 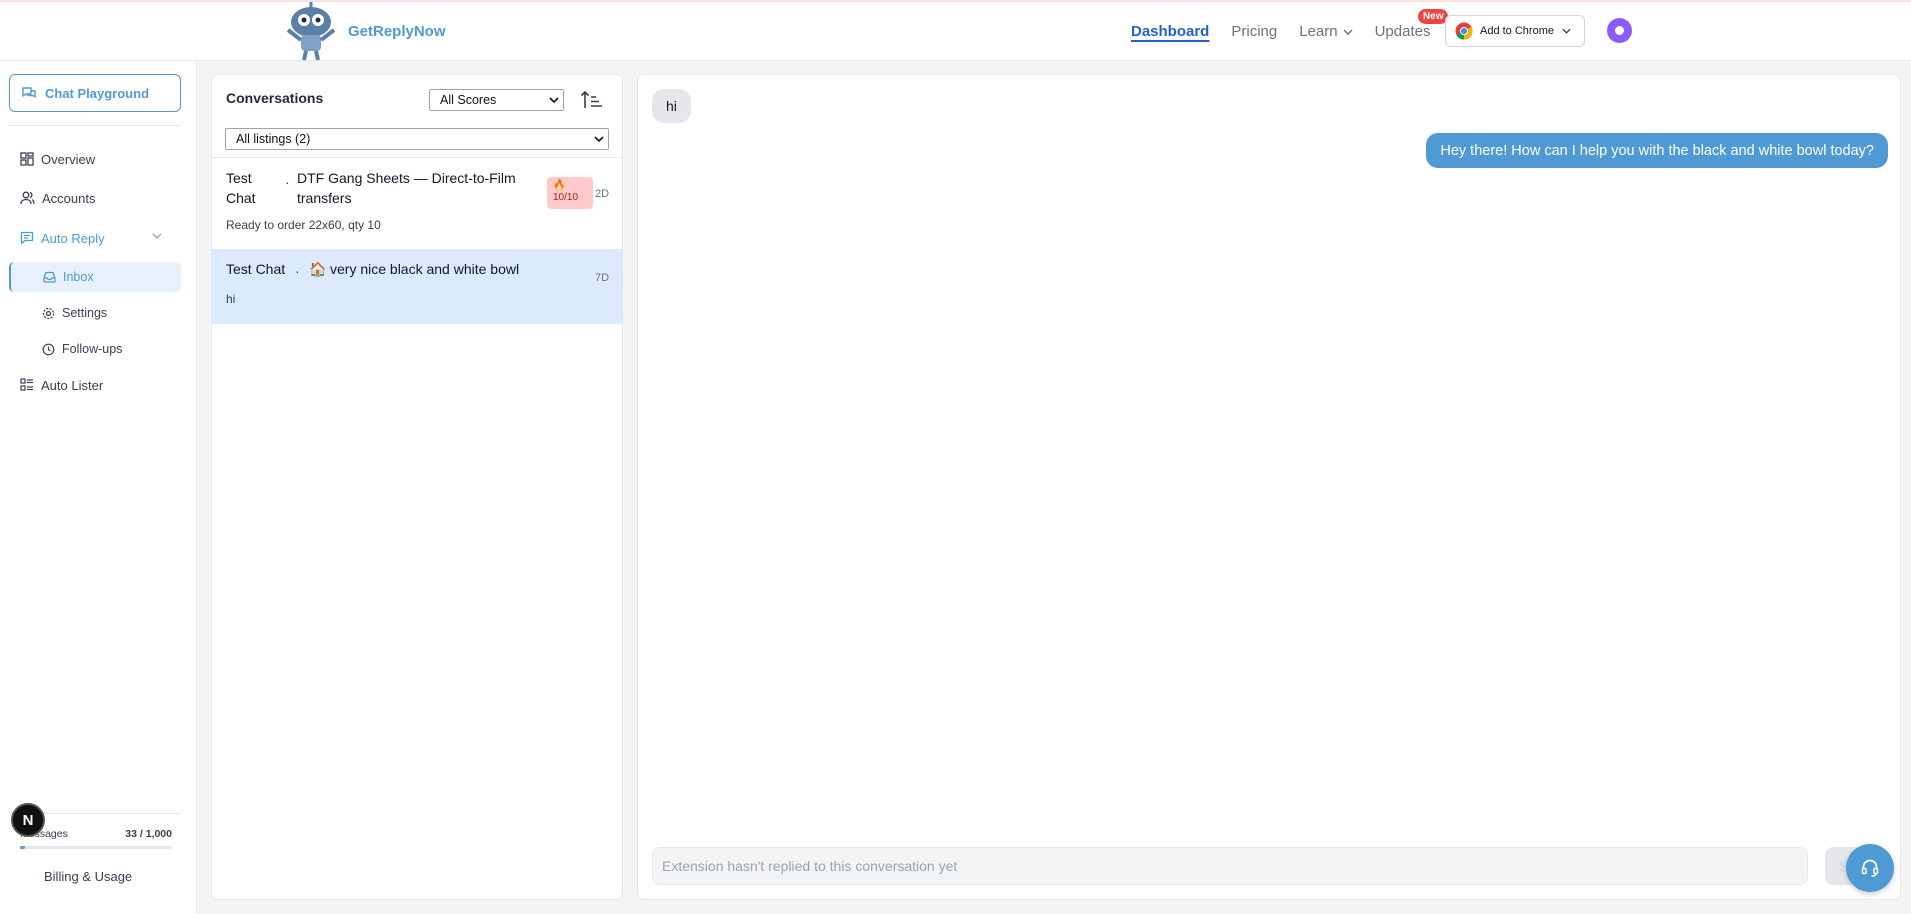 I want to click on sidebar-item-settings: Settings, so click(x=95, y=313).